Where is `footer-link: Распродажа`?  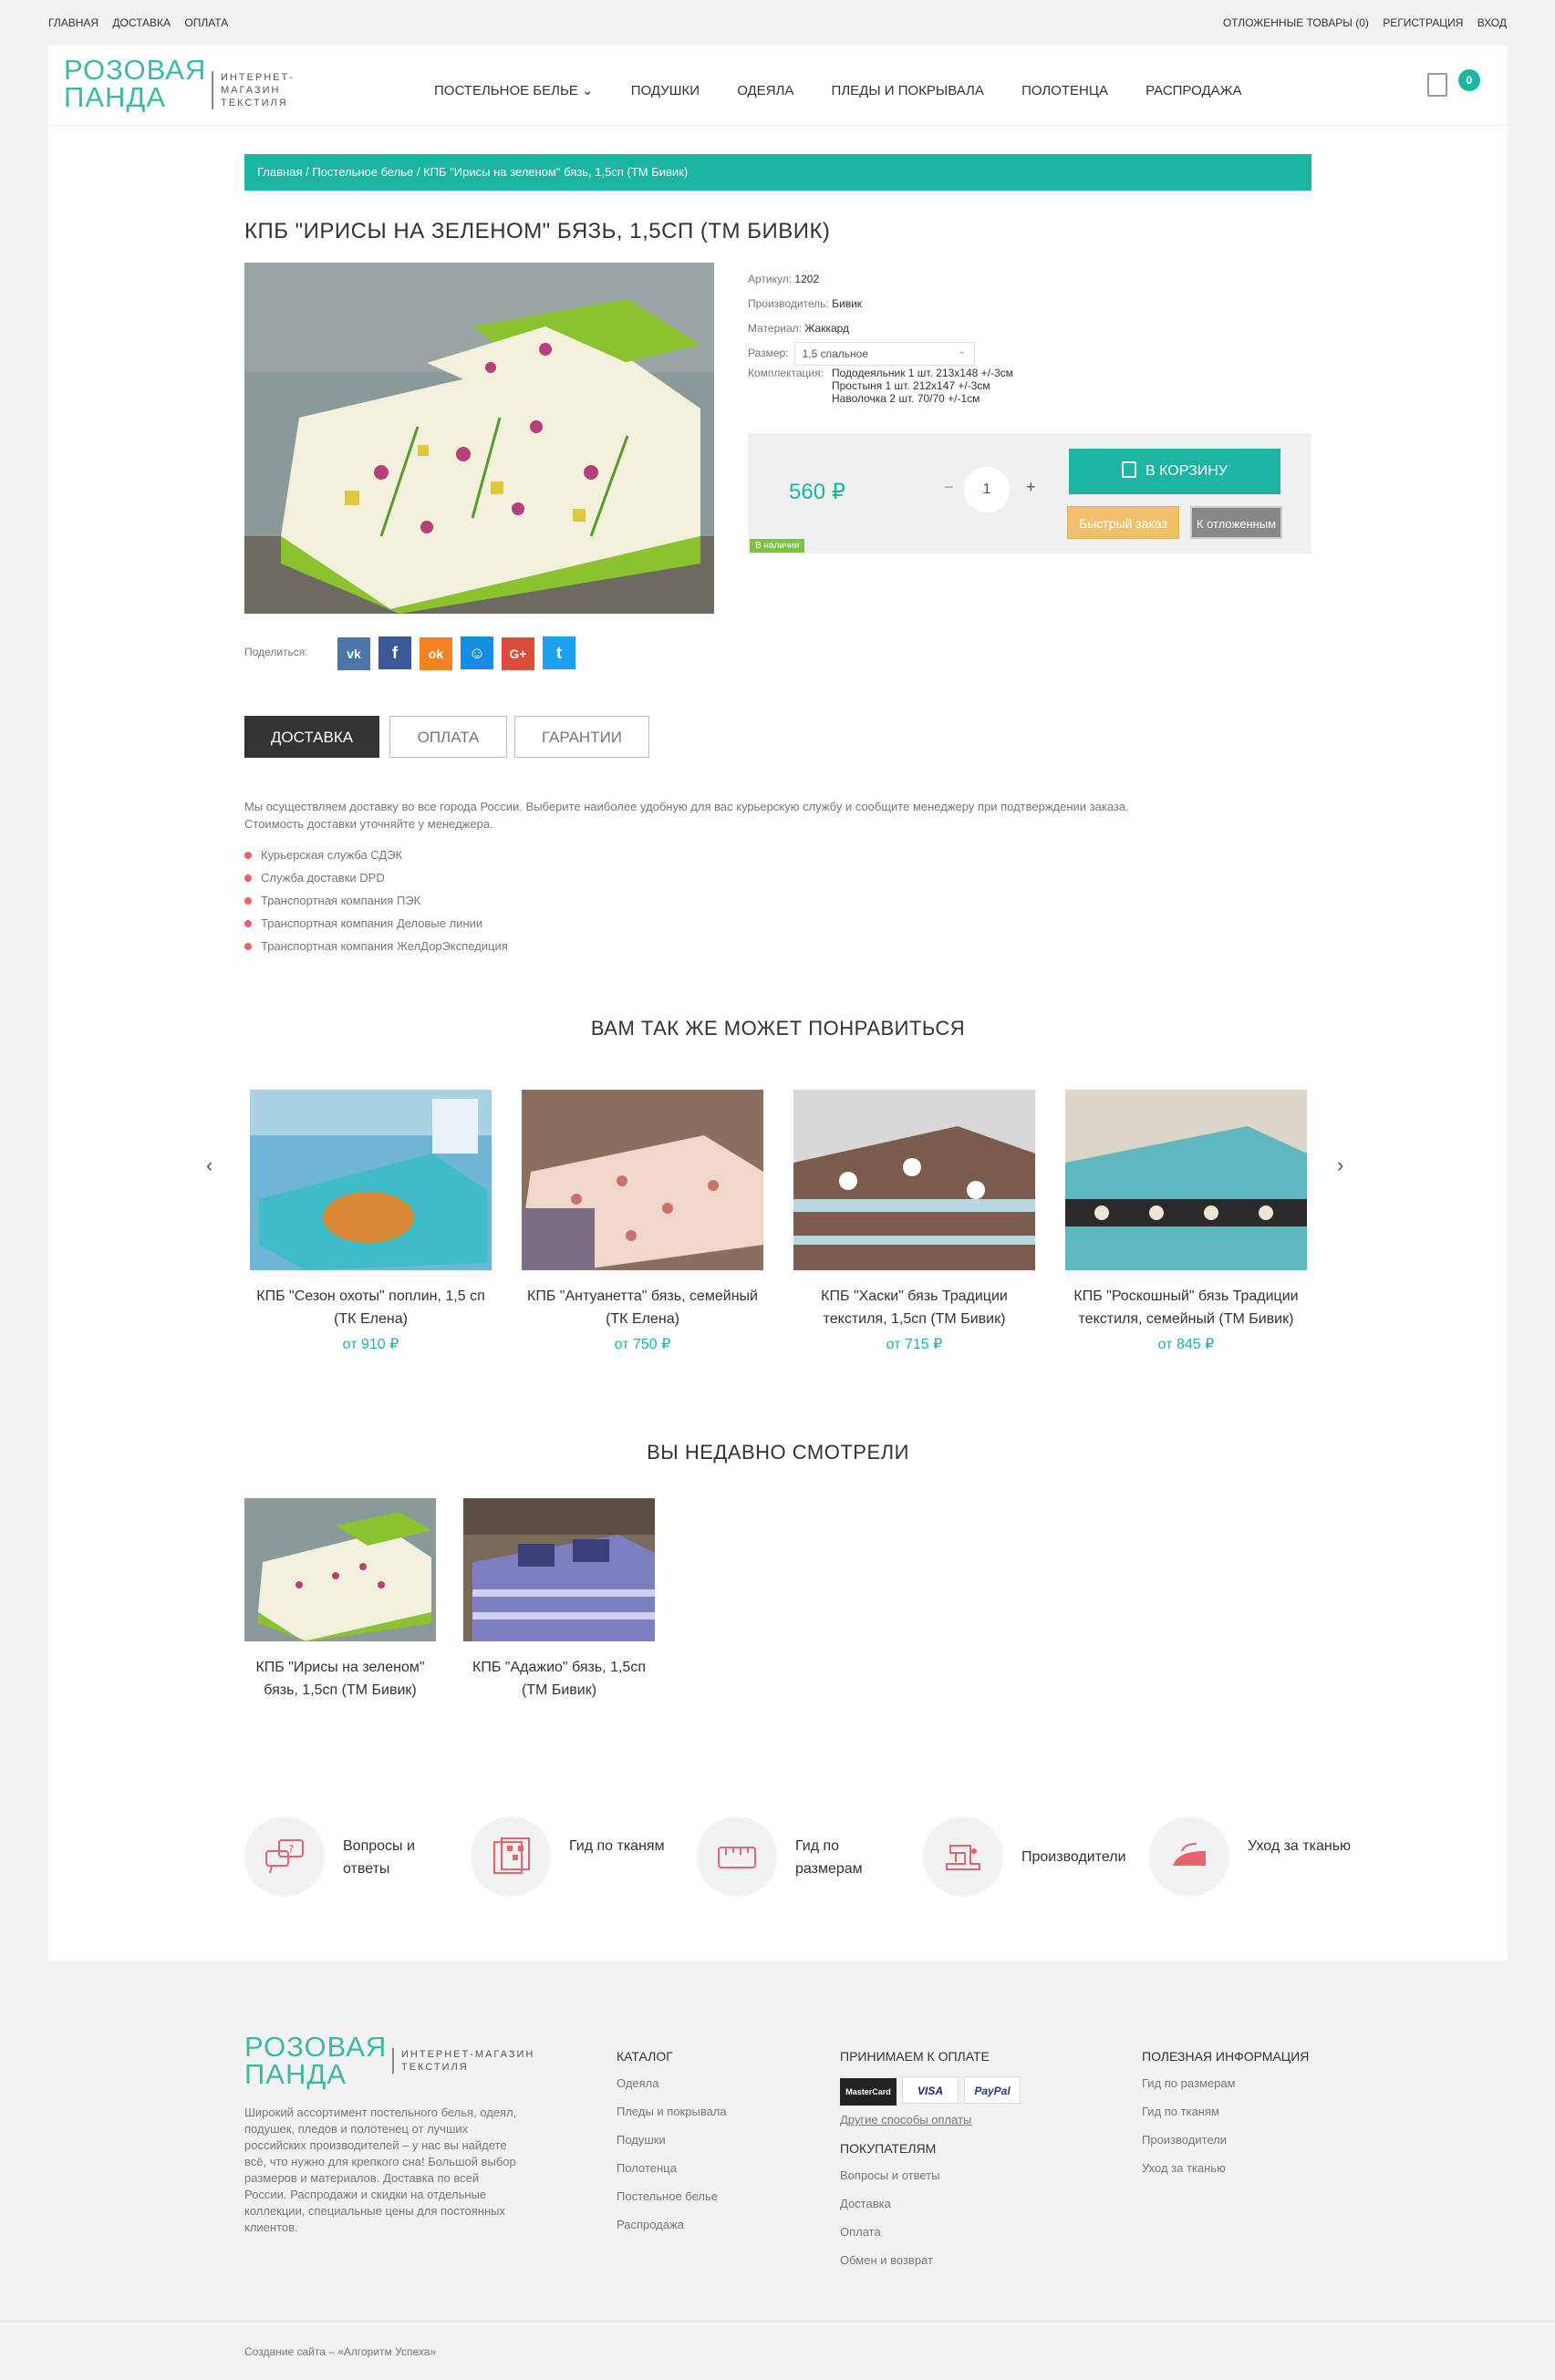 footer-link: Распродажа is located at coordinates (672, 2232).